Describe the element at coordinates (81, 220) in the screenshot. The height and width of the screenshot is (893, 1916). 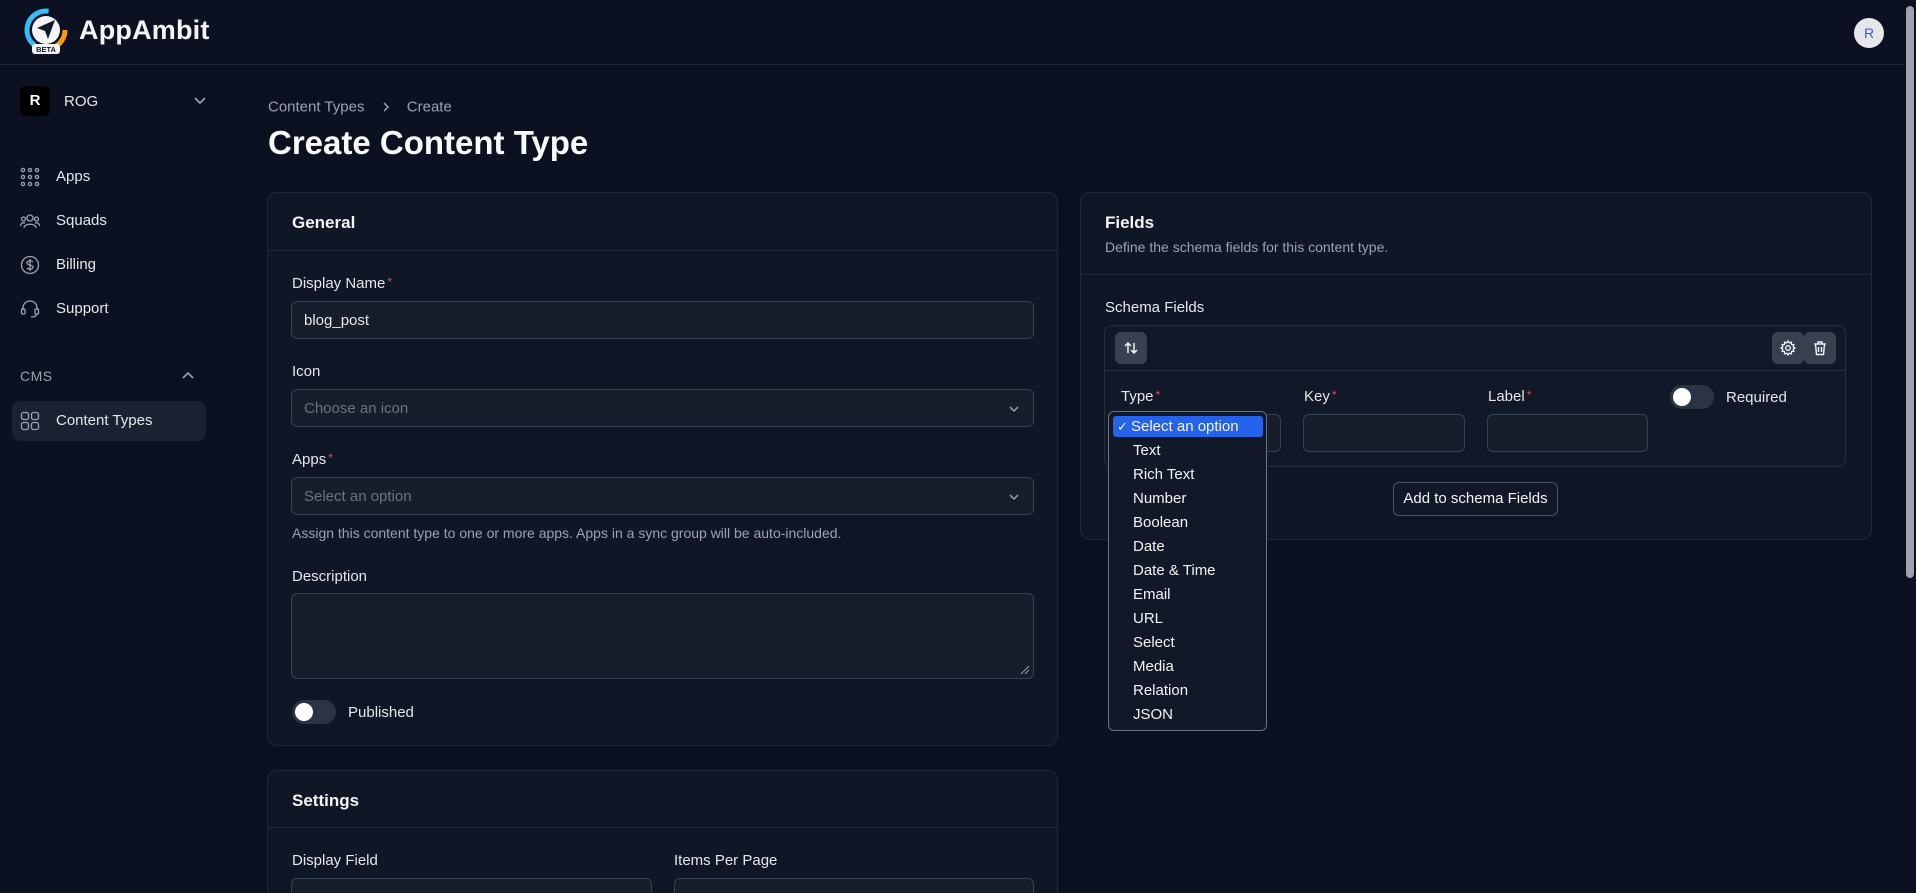
I see `sidebar-item-label: Squads` at that location.